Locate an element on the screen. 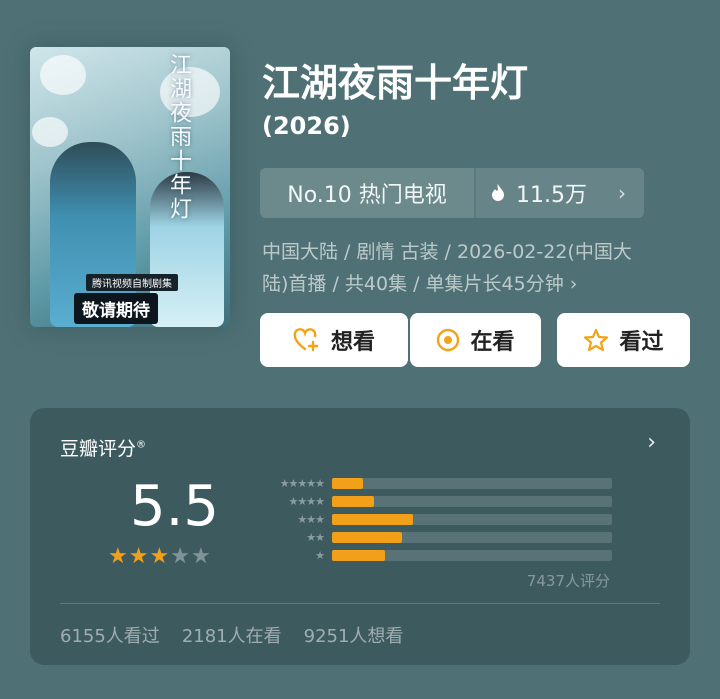 The width and height of the screenshot is (720, 699). heart-plus-icon is located at coordinates (306, 340).